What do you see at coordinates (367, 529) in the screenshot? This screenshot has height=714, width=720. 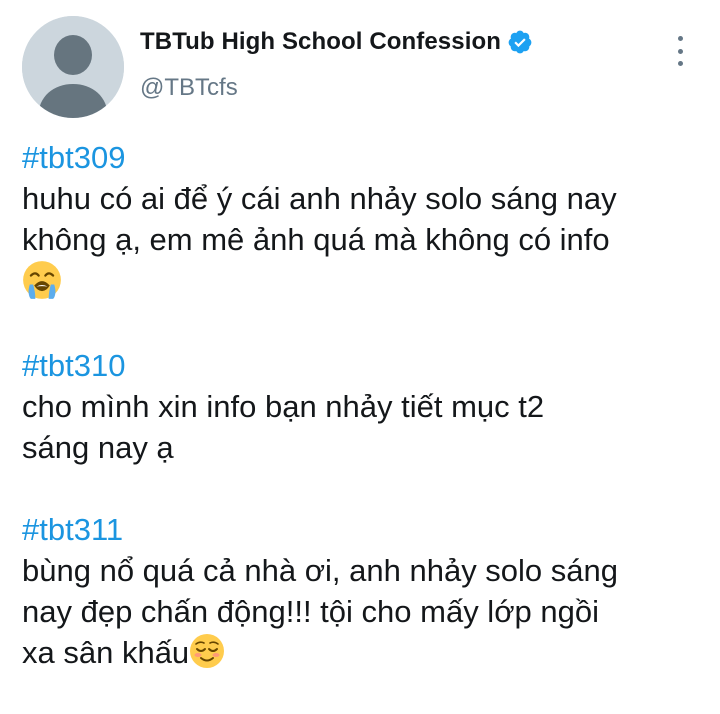 I see `hashtag-link: #tbt311` at bounding box center [367, 529].